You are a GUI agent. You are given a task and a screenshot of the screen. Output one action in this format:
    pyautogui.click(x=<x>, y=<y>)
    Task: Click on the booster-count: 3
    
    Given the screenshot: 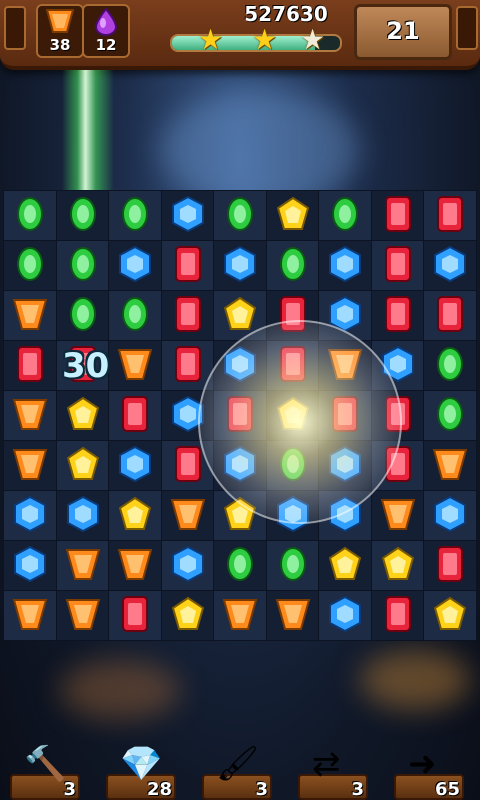 What is the action you would take?
    pyautogui.click(x=357, y=789)
    